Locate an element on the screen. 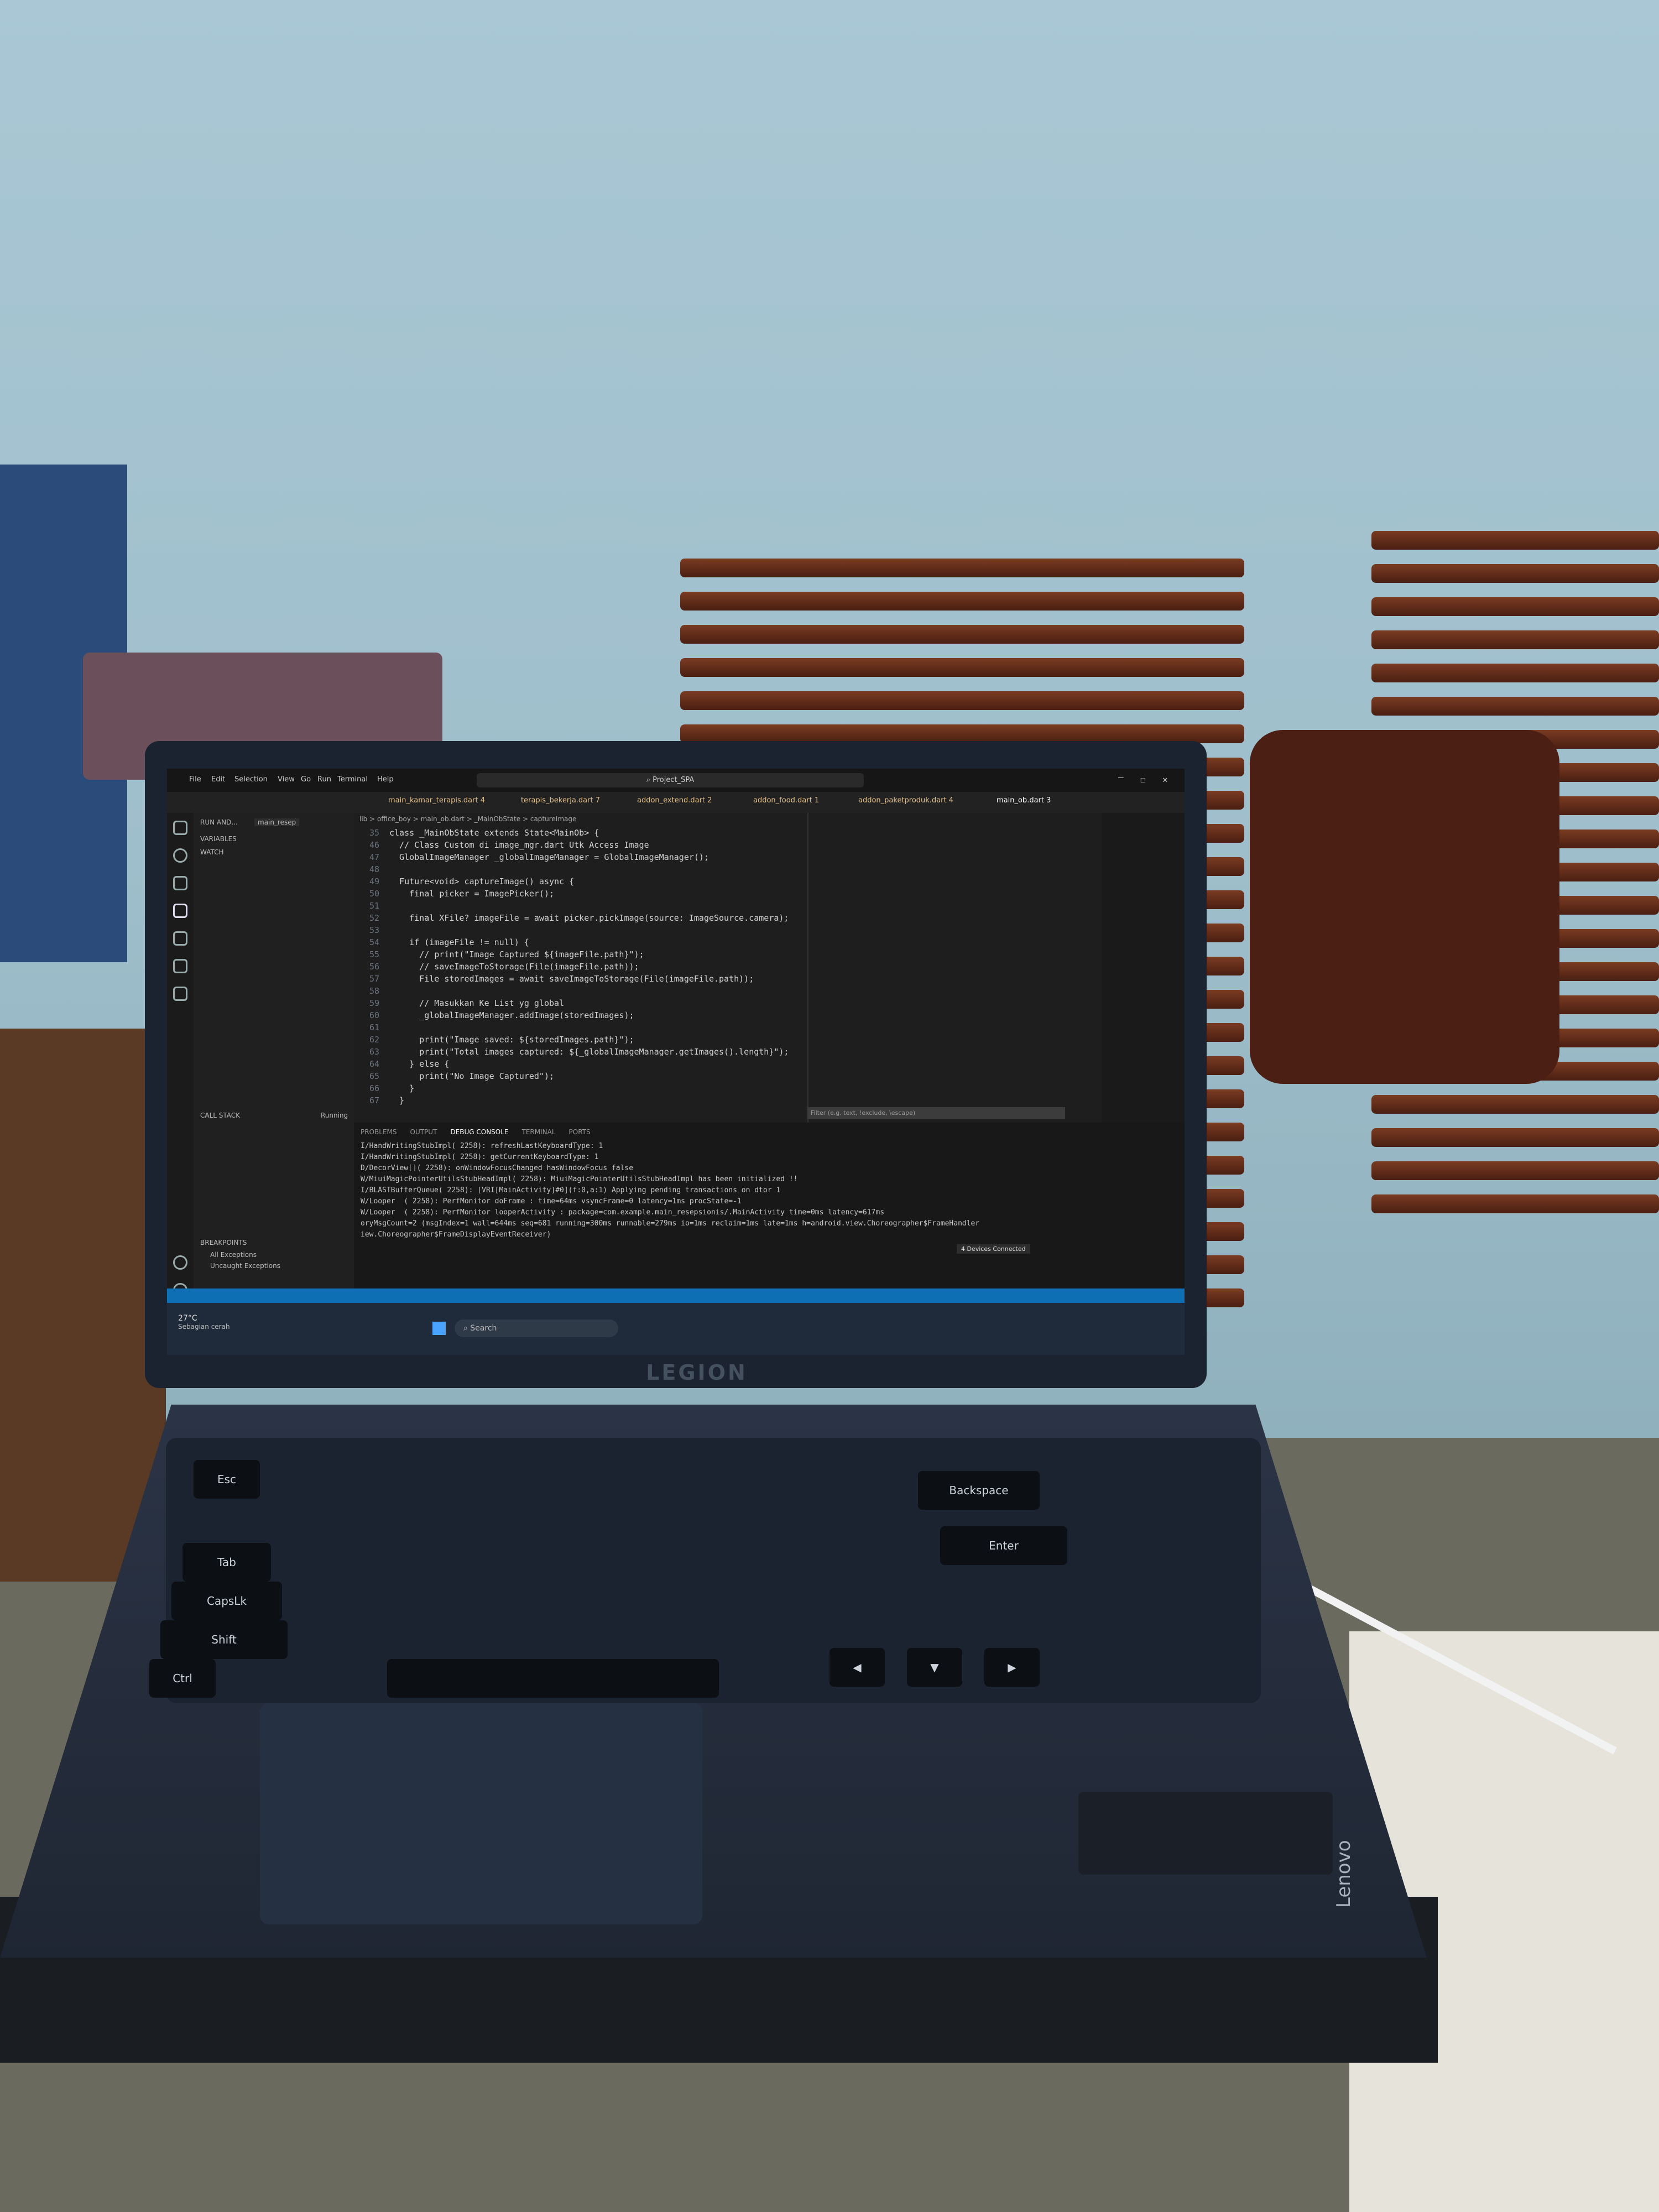 The image size is (1659, 2212). key-space is located at coordinates (553, 1679).